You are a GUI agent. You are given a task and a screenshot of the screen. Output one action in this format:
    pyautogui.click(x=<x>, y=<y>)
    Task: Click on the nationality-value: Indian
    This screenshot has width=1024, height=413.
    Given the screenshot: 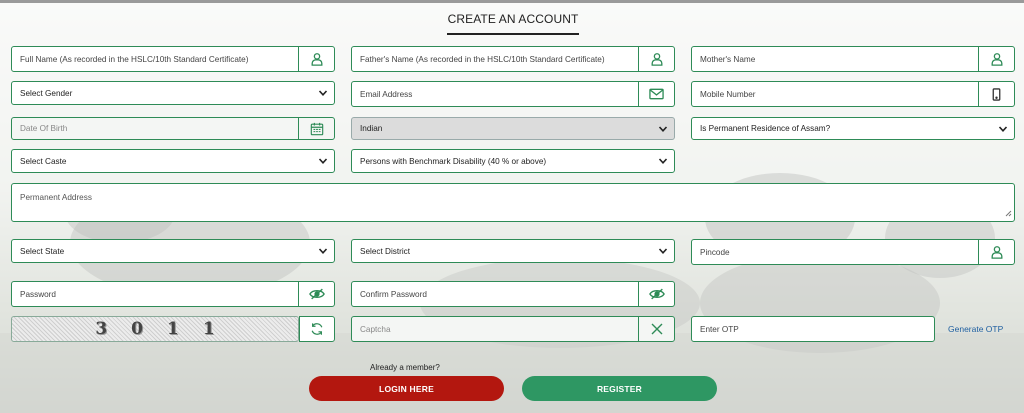 What is the action you would take?
    pyautogui.click(x=371, y=128)
    